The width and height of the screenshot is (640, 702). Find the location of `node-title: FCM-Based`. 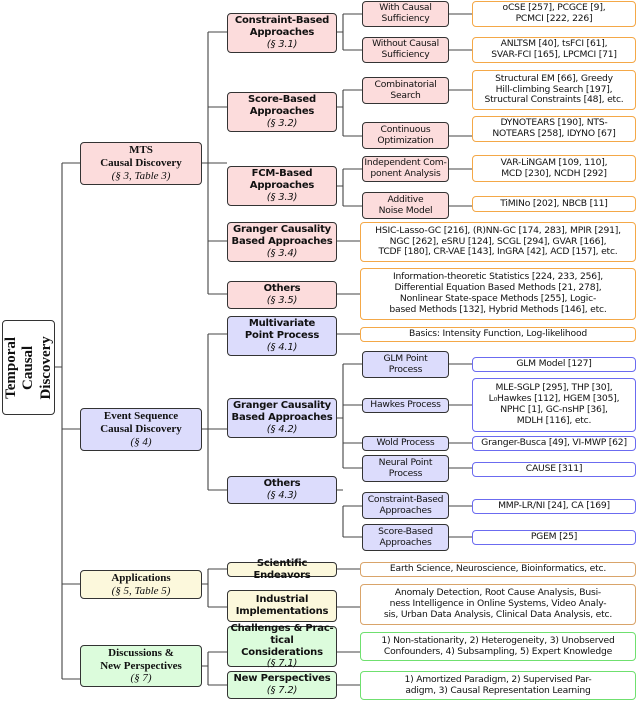

node-title: FCM-Based is located at coordinates (282, 174).